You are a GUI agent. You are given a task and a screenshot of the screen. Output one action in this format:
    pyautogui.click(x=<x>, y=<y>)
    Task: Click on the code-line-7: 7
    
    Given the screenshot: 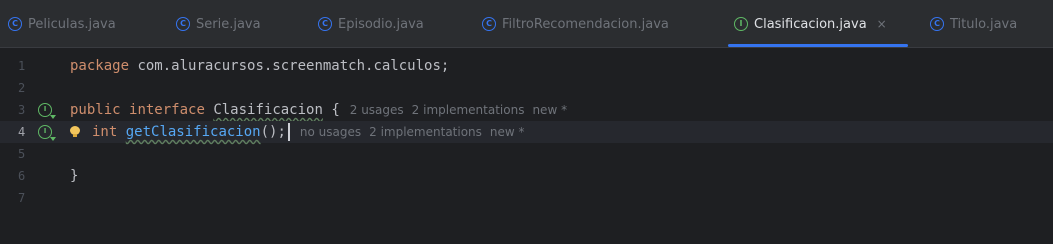 What is the action you would take?
    pyautogui.click(x=526, y=198)
    